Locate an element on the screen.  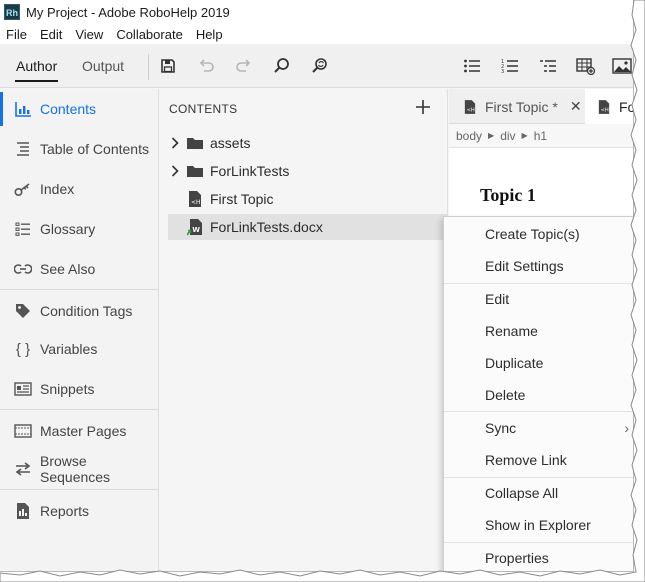
breadcrumb-div: div is located at coordinates (507, 136).